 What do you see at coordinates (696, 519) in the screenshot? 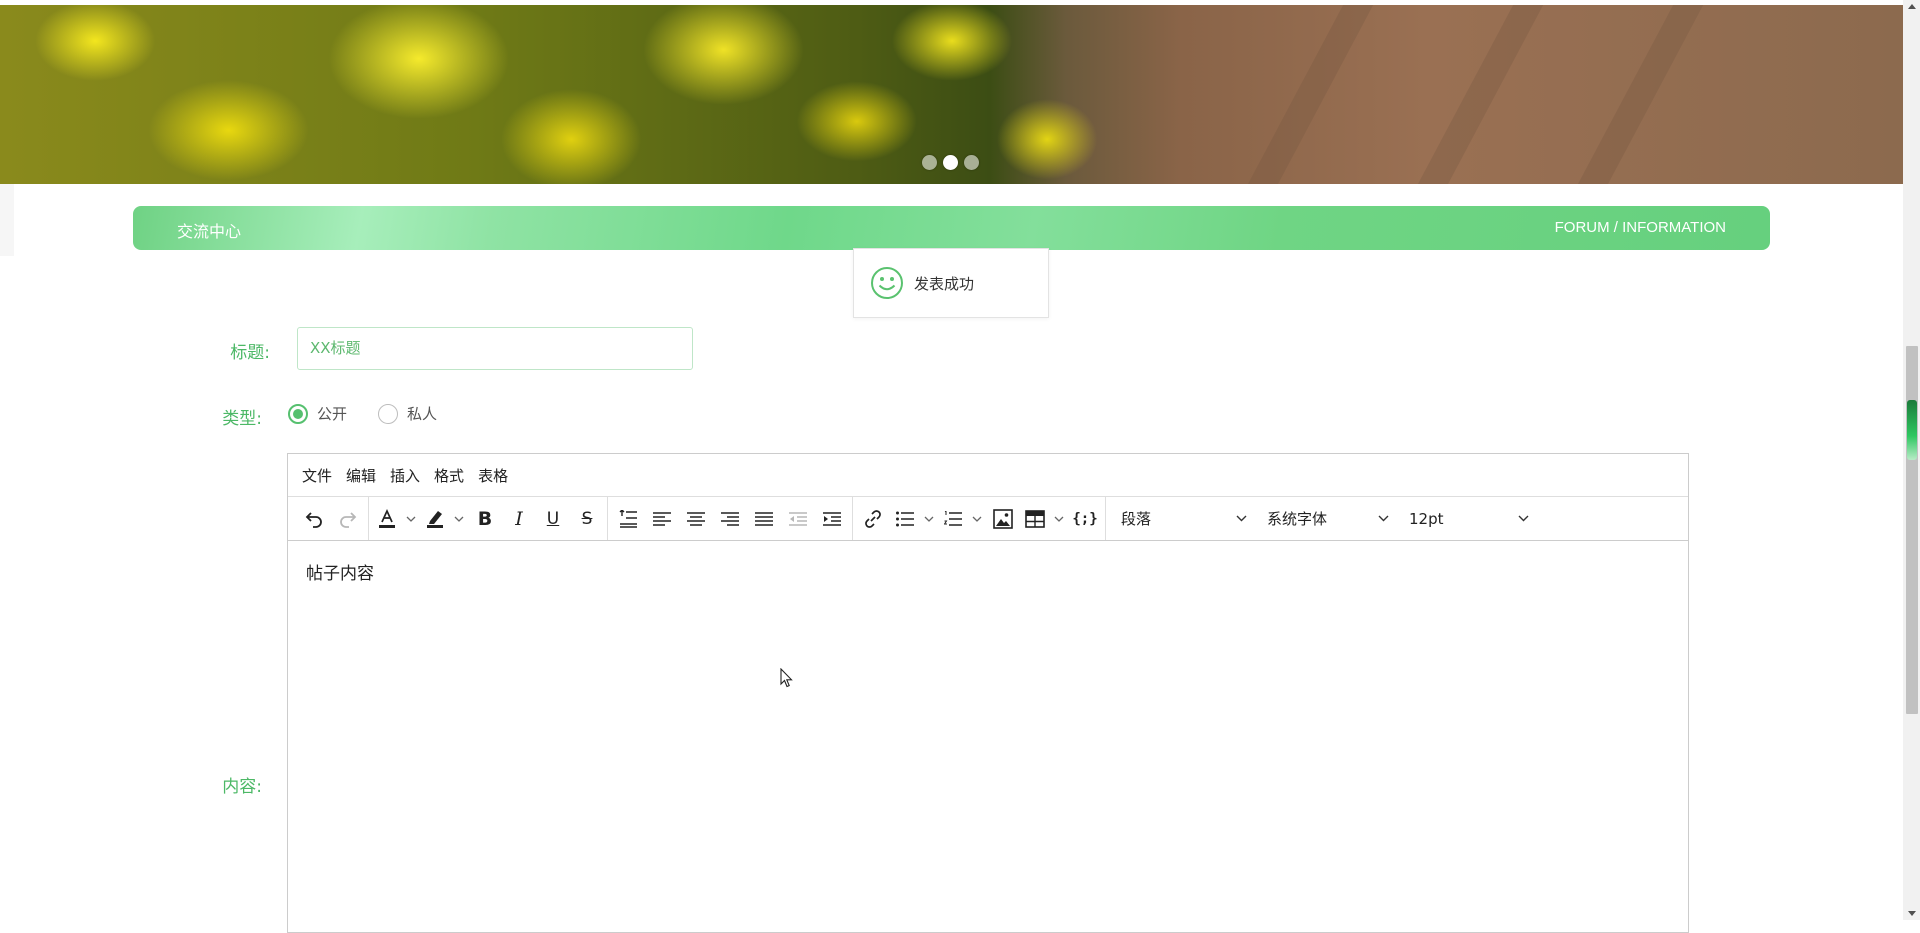
I see `align-center-icon` at bounding box center [696, 519].